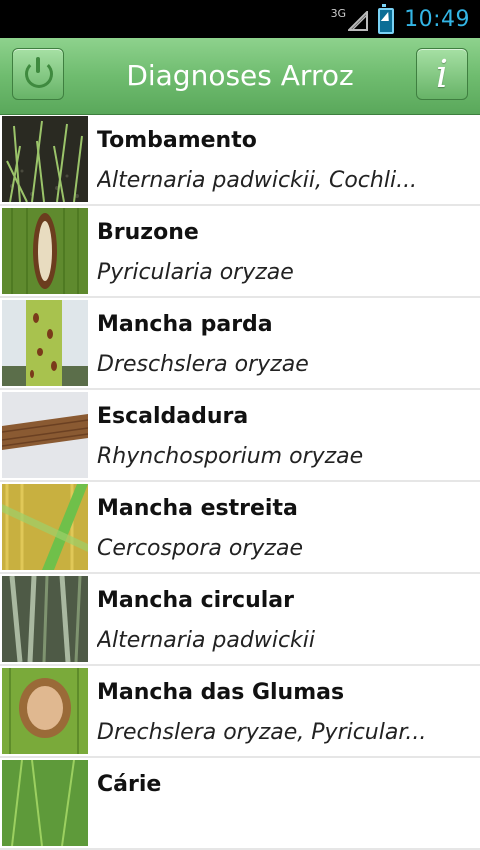  I want to click on thumbnail-yellow-leaves, so click(45, 527).